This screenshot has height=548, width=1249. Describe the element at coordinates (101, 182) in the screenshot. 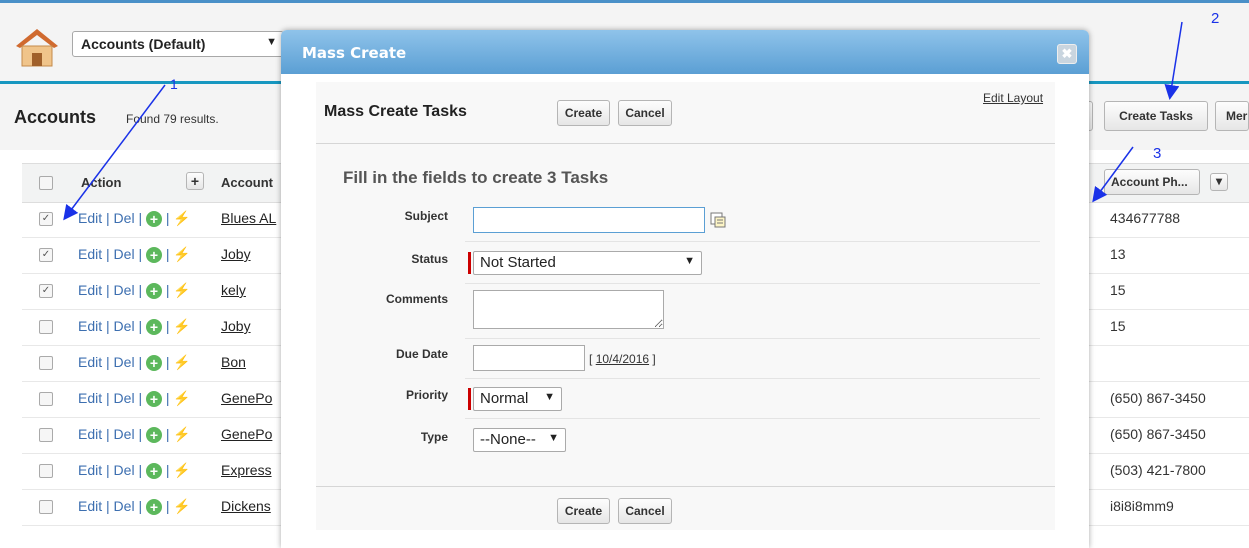

I see `action-column-header: Action` at that location.